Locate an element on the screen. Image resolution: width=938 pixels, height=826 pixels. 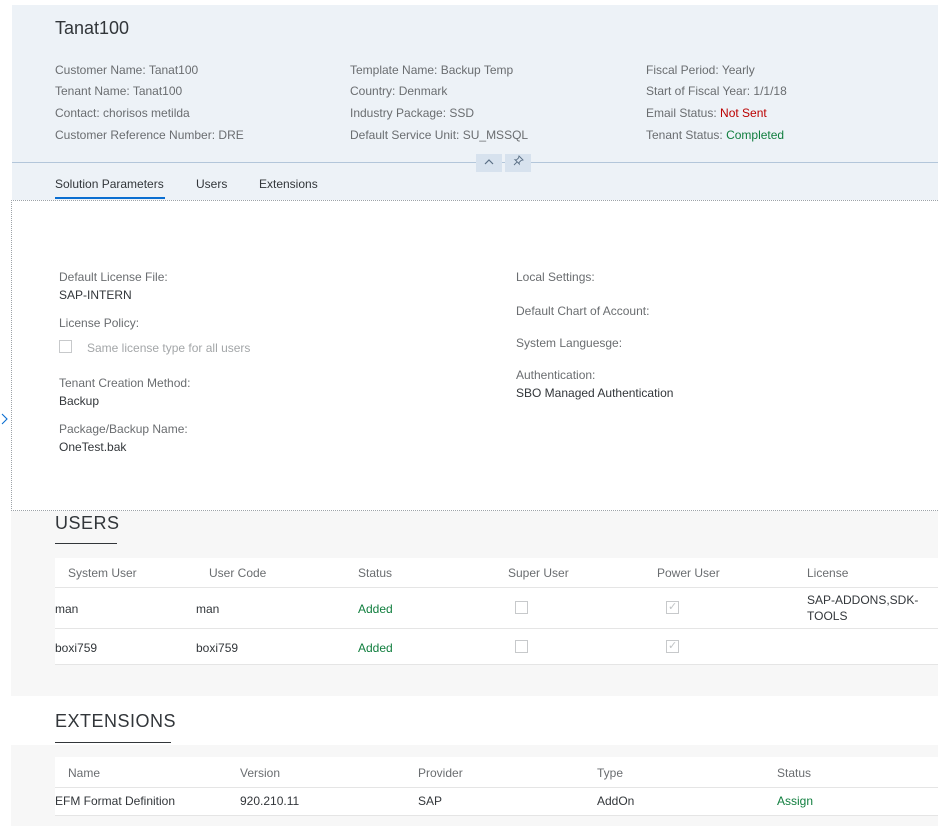
col-system-user: System User is located at coordinates (102, 573).